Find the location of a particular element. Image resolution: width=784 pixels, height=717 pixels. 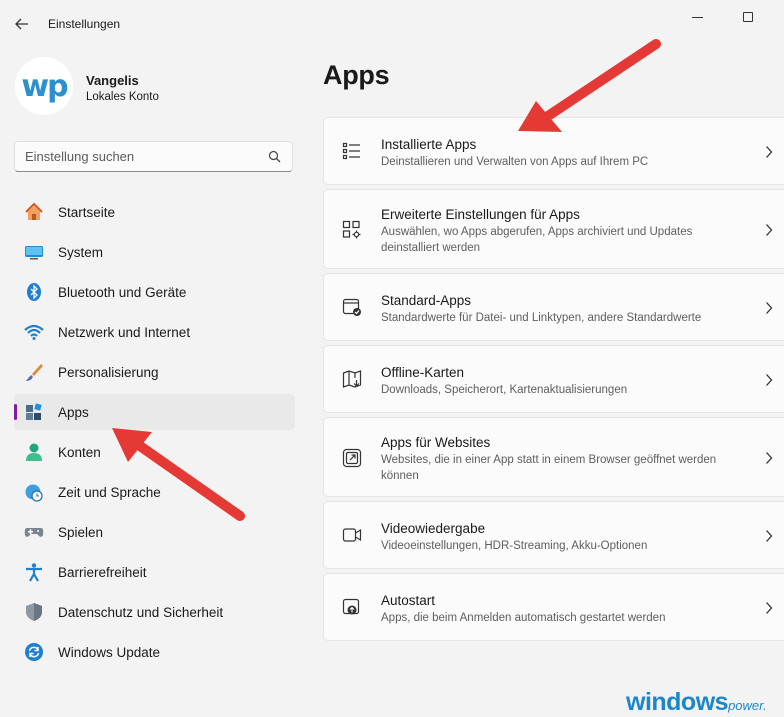

sidebar-item-netzwerk: Netzwerk und Internet is located at coordinates (154, 332).